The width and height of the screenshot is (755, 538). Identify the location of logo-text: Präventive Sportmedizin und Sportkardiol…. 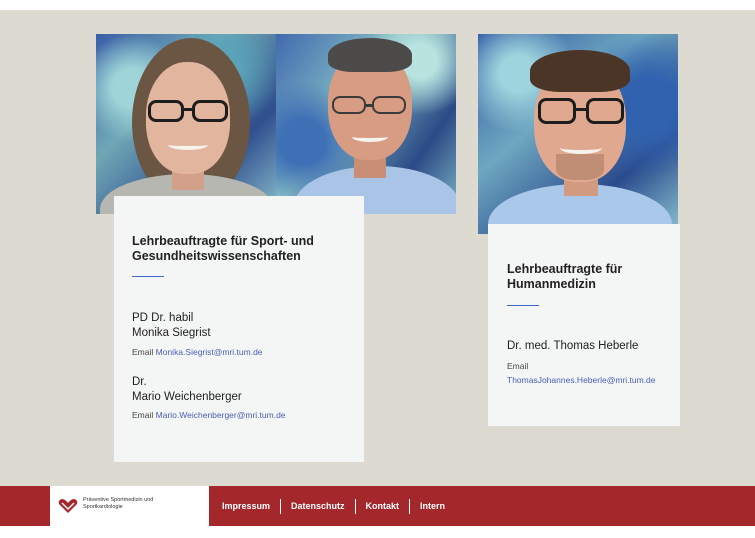
(118, 503).